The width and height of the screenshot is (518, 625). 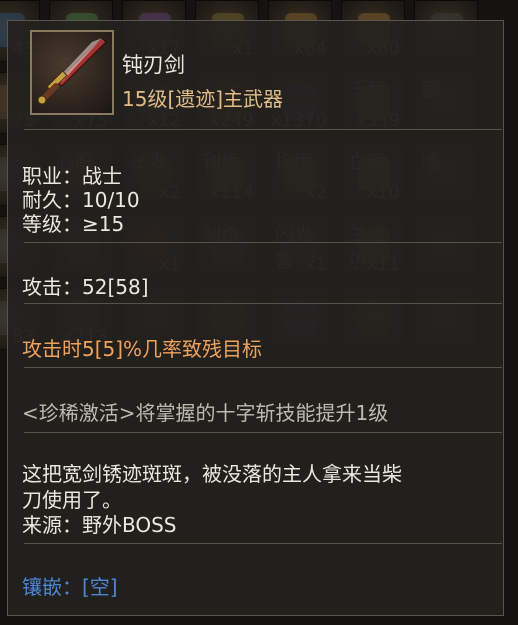 I want to click on item-icon-frame, so click(x=72, y=72).